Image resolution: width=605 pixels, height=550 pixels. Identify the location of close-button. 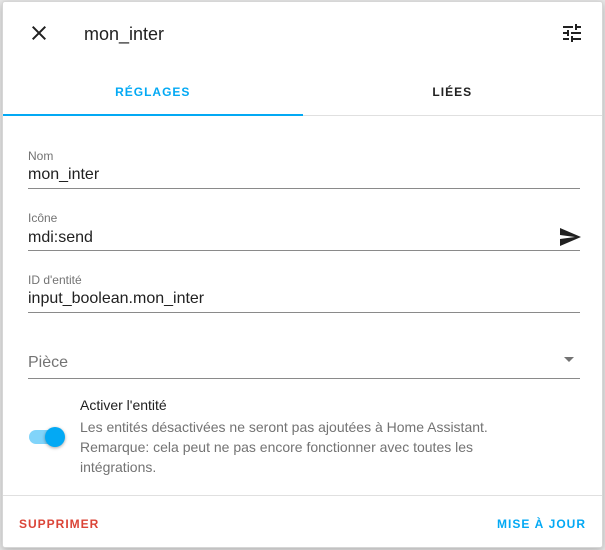
(39, 35).